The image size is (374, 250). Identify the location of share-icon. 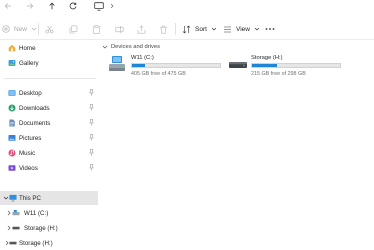
(141, 28).